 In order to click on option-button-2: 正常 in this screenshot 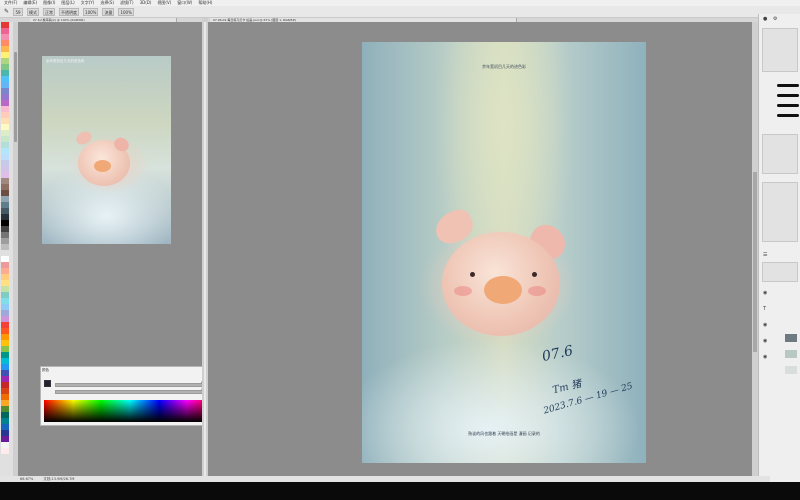, I will do `click(49, 11)`.